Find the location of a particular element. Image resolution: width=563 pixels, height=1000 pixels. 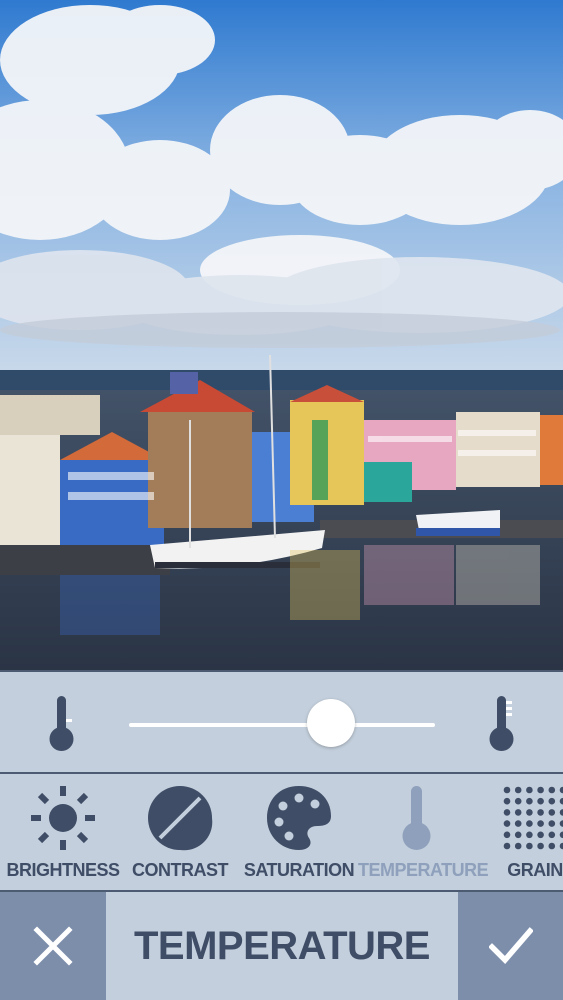

tool-grain: GRAIN is located at coordinates (519, 832).